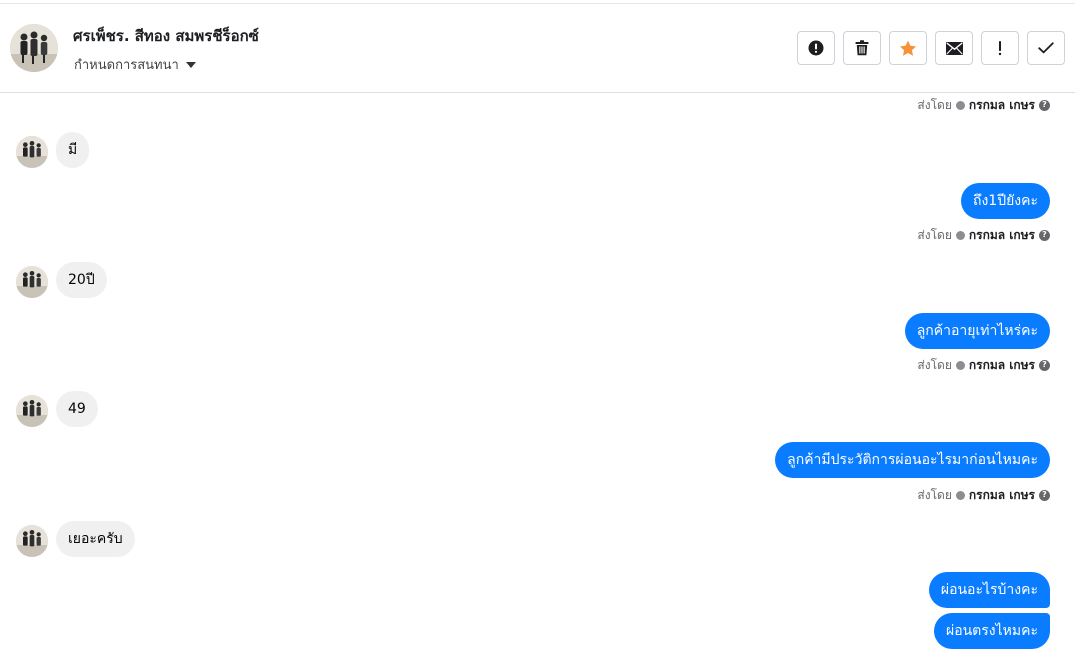 This screenshot has width=1075, height=662. I want to click on exclamation-icon, so click(1000, 48).